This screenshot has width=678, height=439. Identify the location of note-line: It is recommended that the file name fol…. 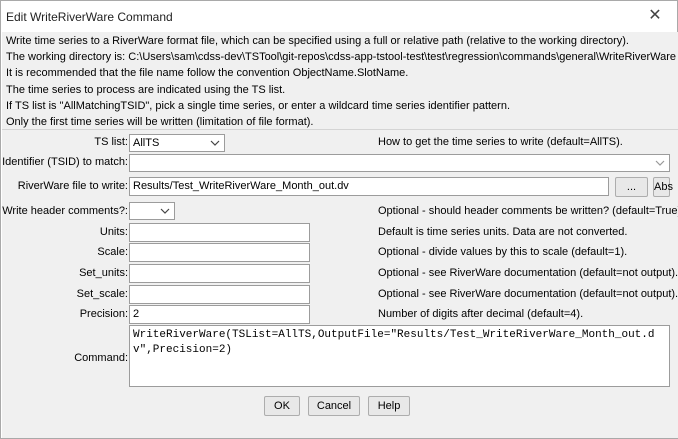
(207, 73).